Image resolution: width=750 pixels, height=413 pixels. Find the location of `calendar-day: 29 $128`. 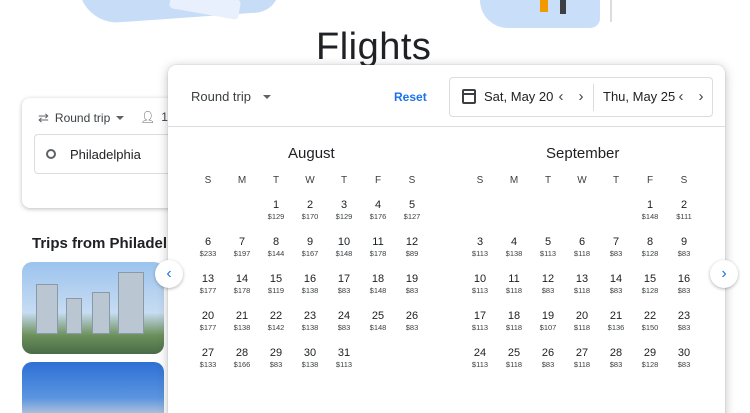

calendar-day: 29 $128 is located at coordinates (650, 358).